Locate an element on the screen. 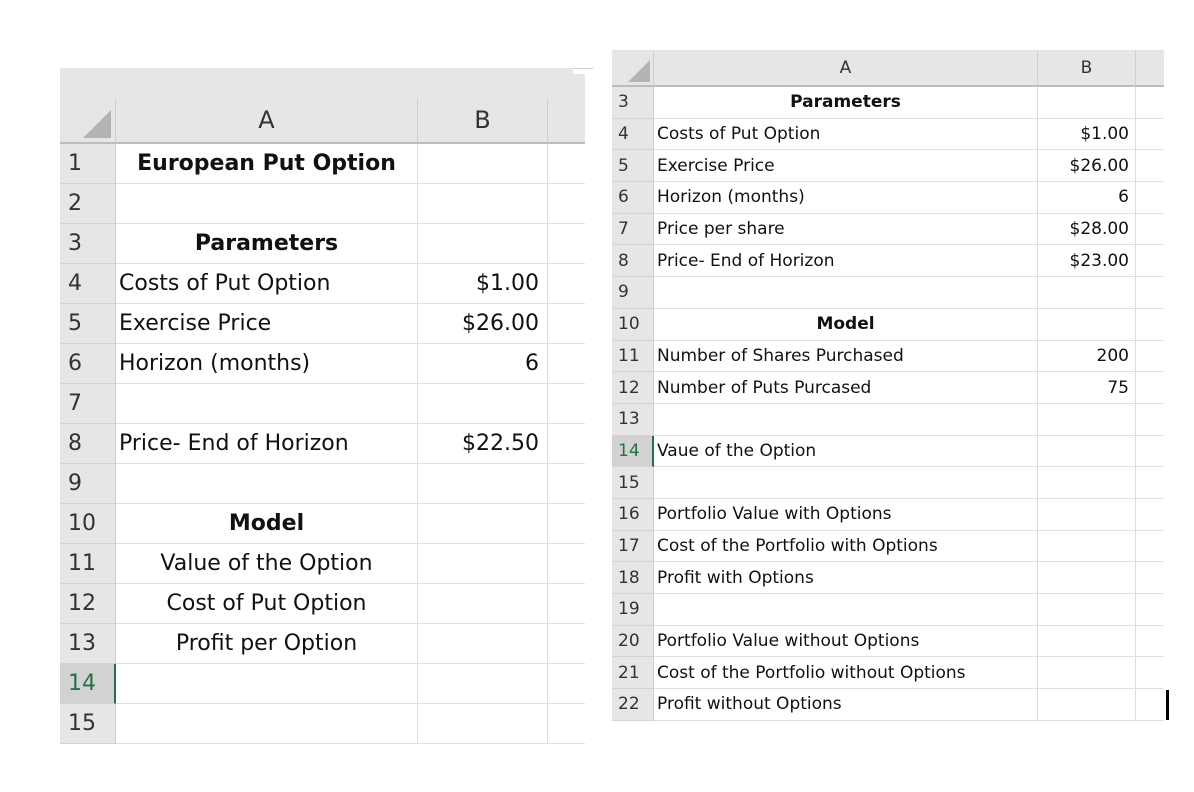 The image size is (1194, 792). column-header-c is located at coordinates (1150, 68).